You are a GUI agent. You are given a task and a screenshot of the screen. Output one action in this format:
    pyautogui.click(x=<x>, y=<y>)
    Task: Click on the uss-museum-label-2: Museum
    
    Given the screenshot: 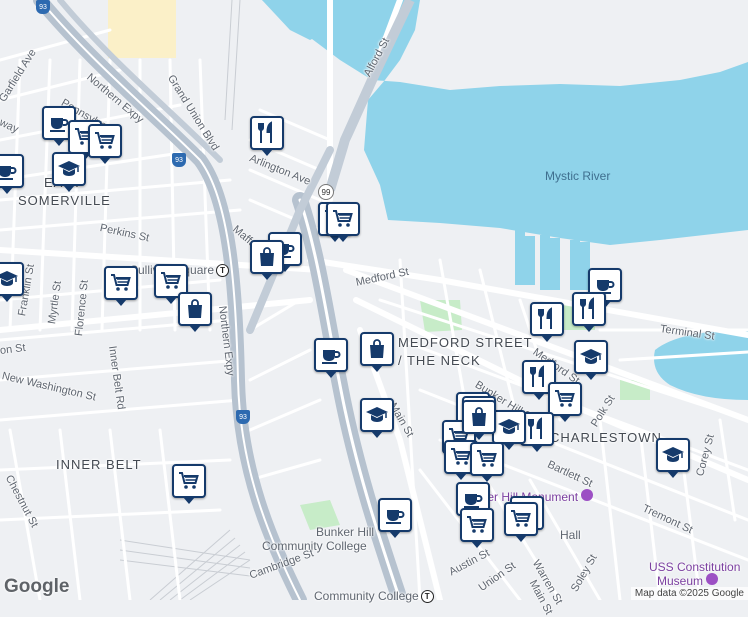 What is the action you would take?
    pyautogui.click(x=688, y=580)
    